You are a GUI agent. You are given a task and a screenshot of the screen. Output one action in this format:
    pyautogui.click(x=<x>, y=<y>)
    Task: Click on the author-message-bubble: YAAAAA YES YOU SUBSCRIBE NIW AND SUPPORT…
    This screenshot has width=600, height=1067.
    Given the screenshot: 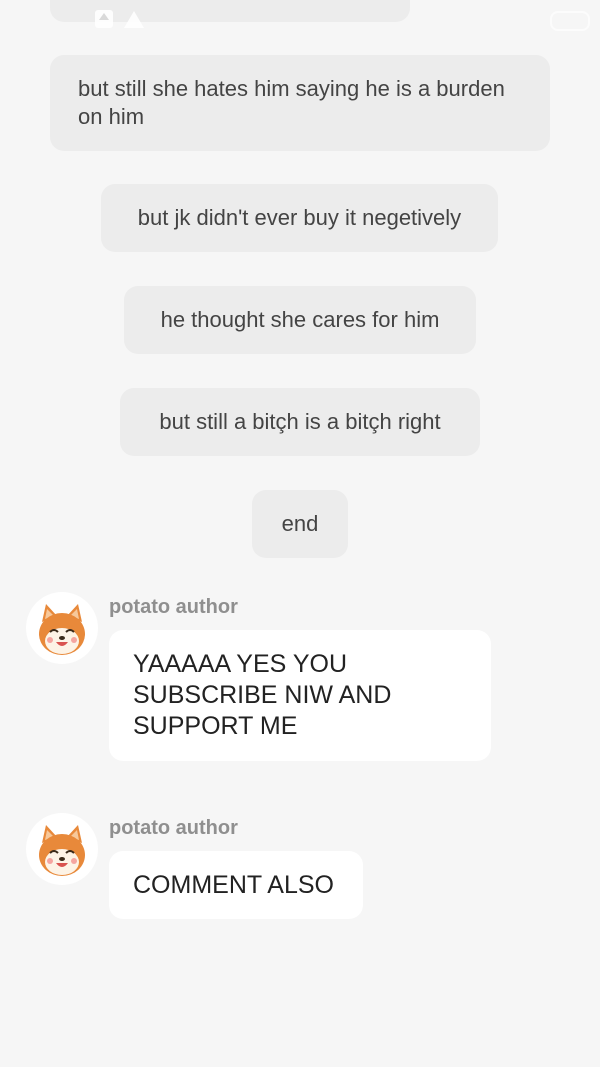 What is the action you would take?
    pyautogui.click(x=300, y=695)
    